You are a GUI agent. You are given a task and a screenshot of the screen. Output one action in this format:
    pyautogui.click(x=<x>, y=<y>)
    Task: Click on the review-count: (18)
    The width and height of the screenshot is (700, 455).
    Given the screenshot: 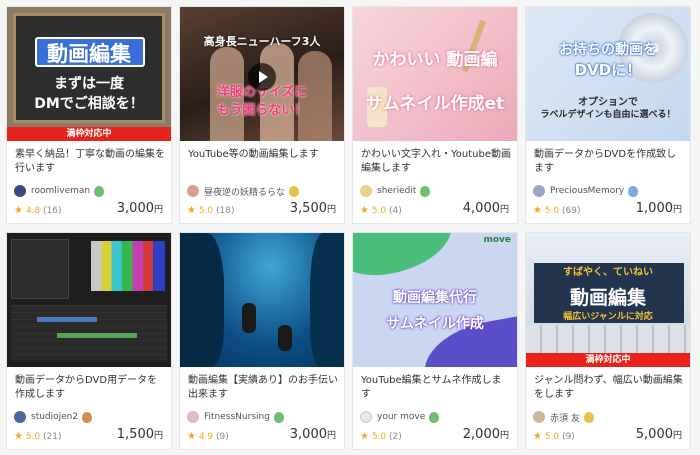 What is the action you would take?
    pyautogui.click(x=225, y=211)
    